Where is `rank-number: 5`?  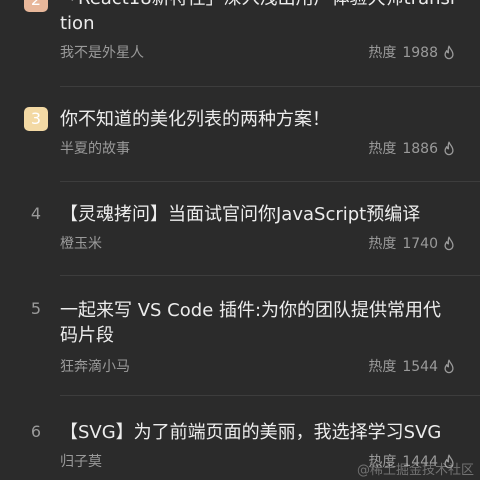
rank-number: 5 is located at coordinates (36, 308).